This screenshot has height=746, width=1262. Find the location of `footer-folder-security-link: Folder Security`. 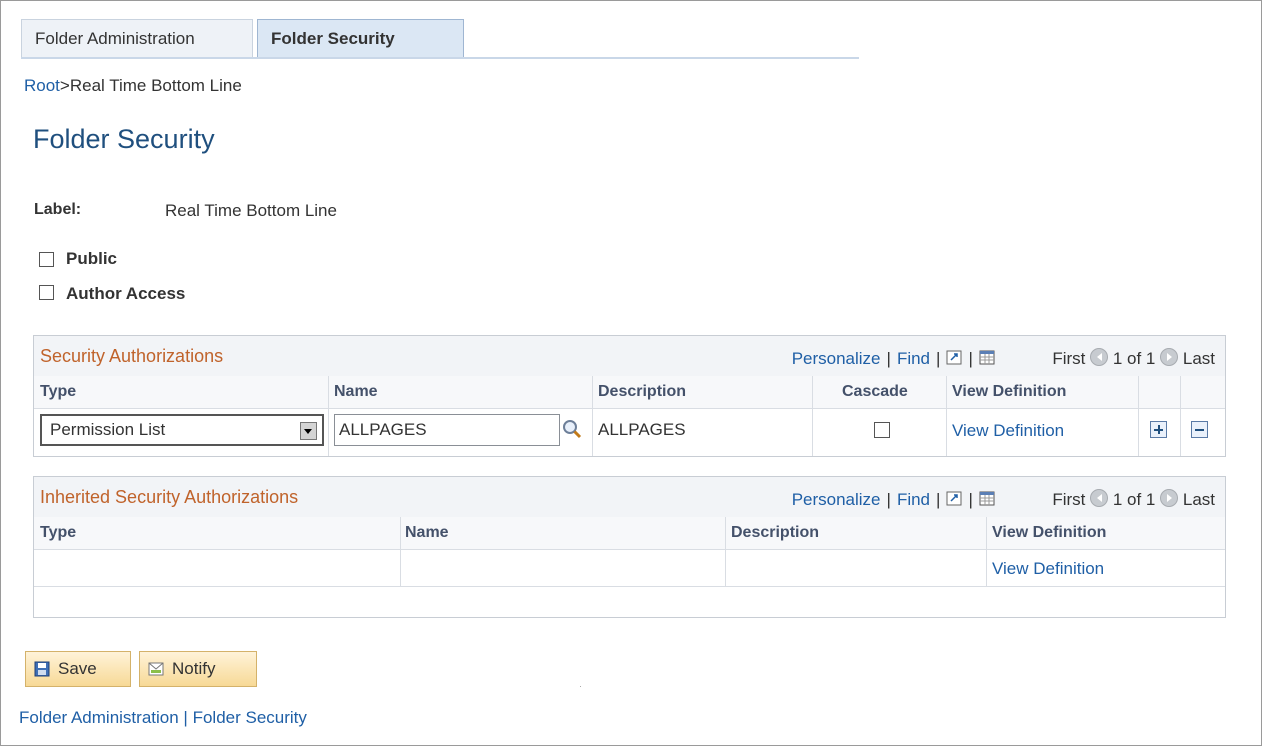

footer-folder-security-link: Folder Security is located at coordinates (250, 717).